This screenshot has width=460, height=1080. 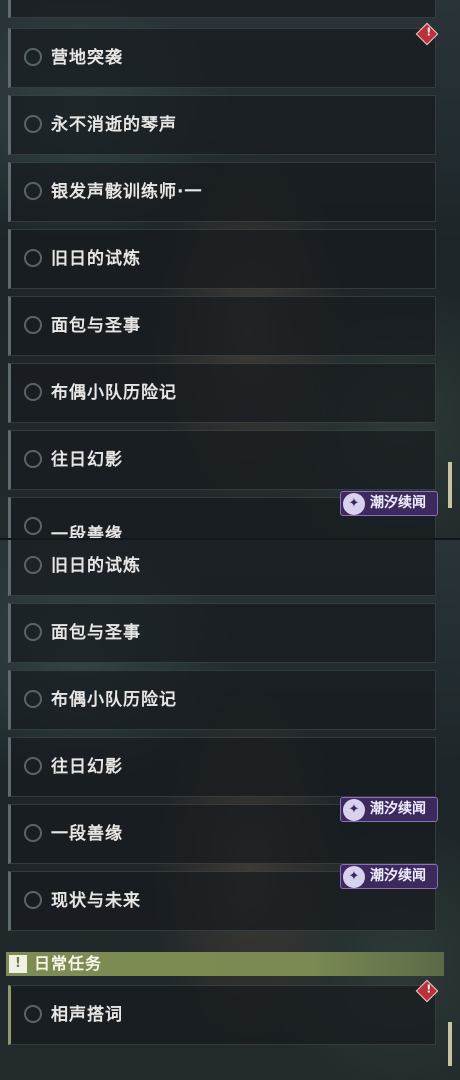 I want to click on quest-label: 永不消逝的琴声, so click(x=114, y=125).